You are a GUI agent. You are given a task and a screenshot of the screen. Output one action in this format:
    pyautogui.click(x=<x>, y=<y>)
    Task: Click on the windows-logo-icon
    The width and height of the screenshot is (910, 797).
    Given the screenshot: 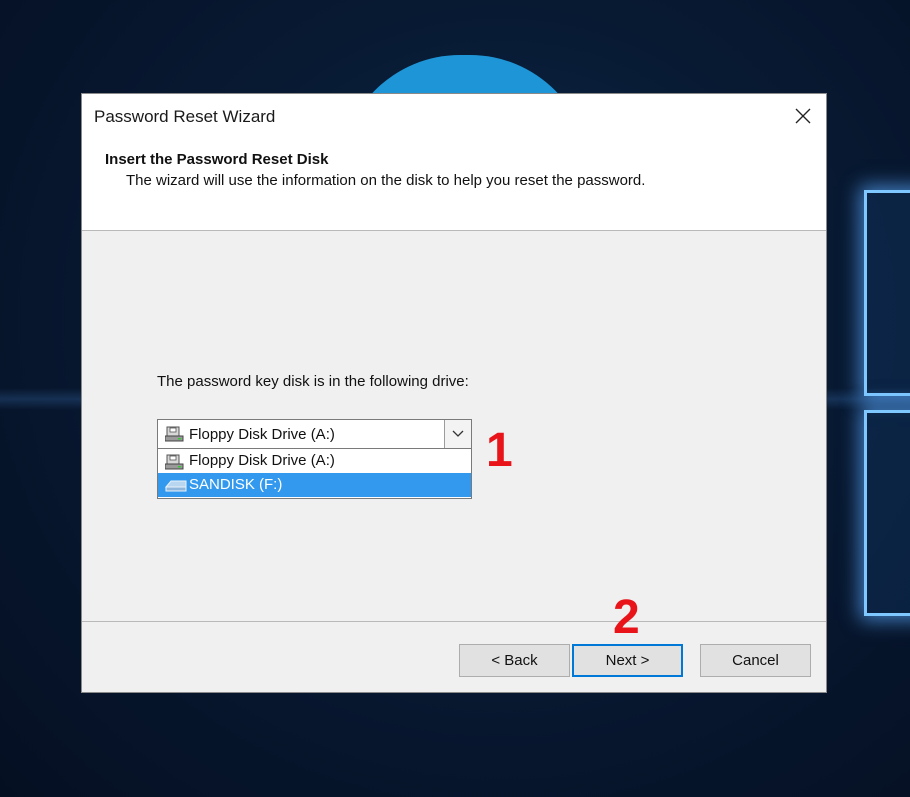 What is the action you would take?
    pyautogui.click(x=870, y=400)
    